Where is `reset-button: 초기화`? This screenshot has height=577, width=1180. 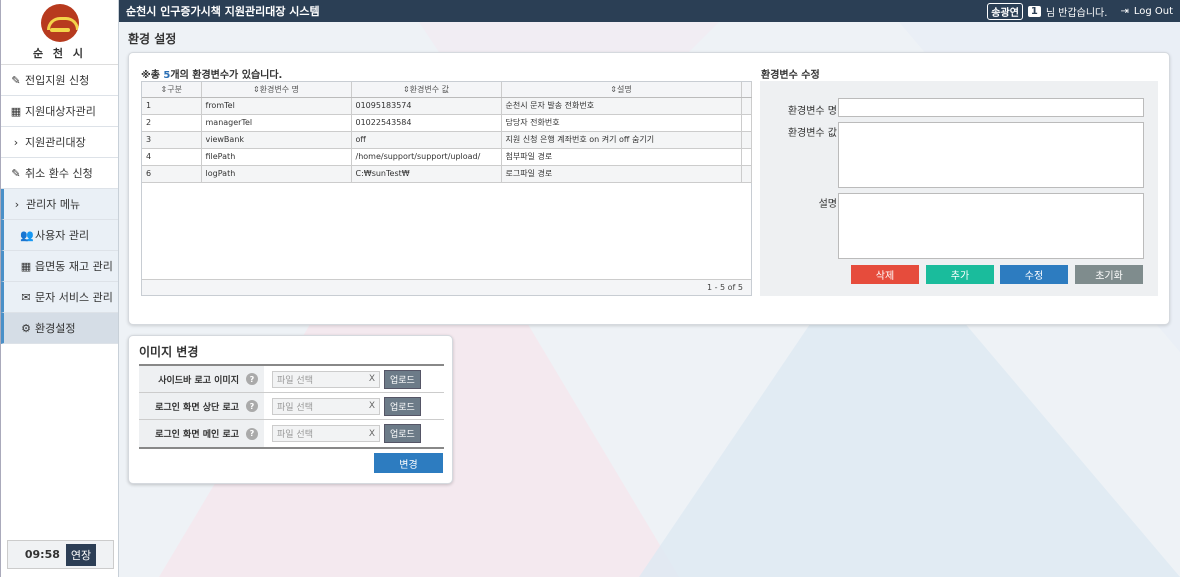
reset-button: 초기화 is located at coordinates (1109, 274).